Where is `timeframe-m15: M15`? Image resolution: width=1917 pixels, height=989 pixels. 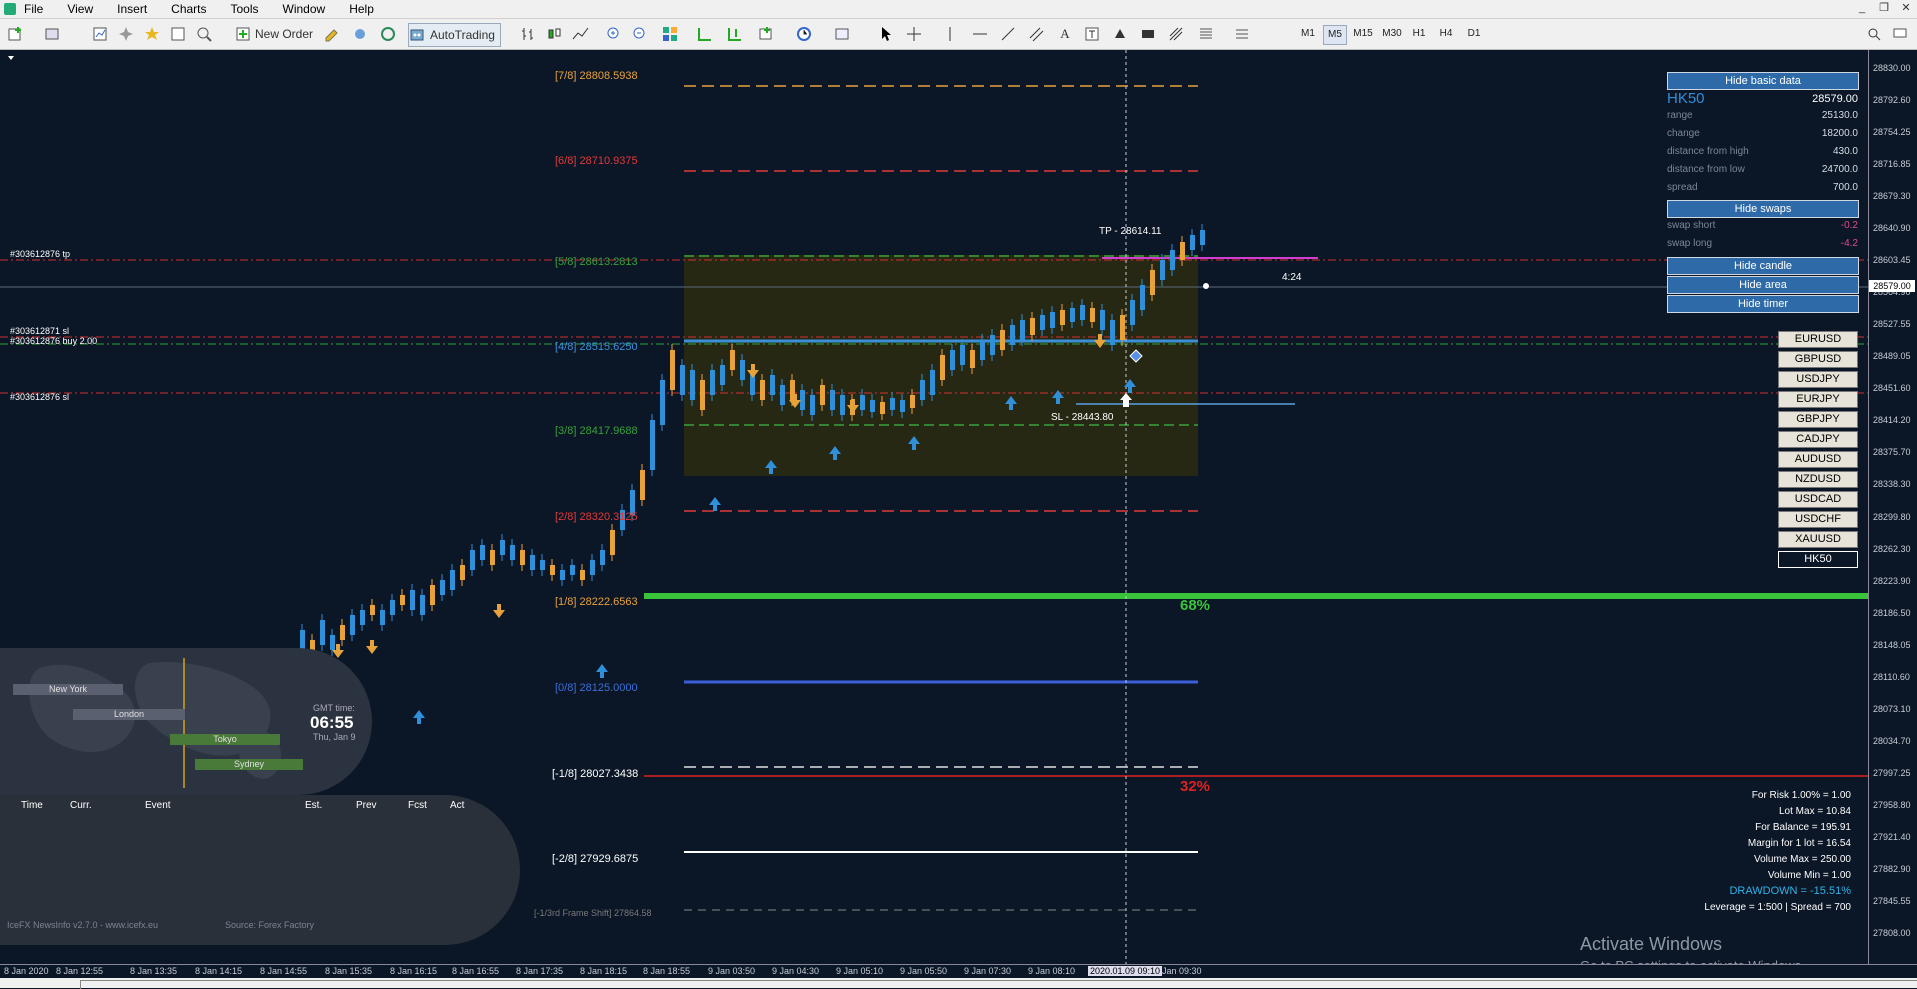 timeframe-m15: M15 is located at coordinates (1363, 34).